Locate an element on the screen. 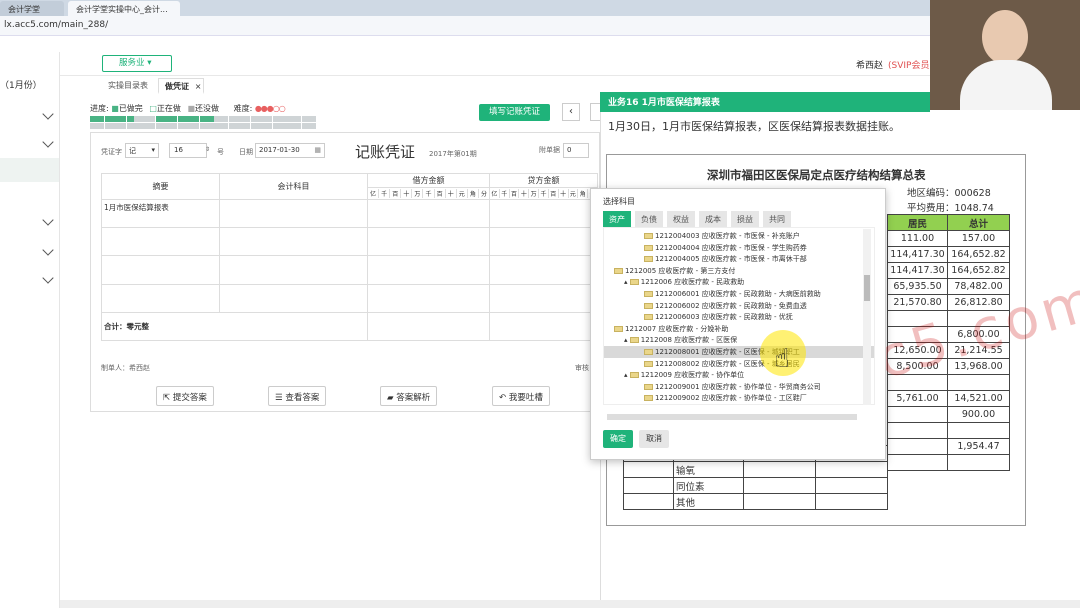  tree-item: 1212009001 应收医疗款 - 协作单位 - 华贸商务公司 is located at coordinates (732, 387).